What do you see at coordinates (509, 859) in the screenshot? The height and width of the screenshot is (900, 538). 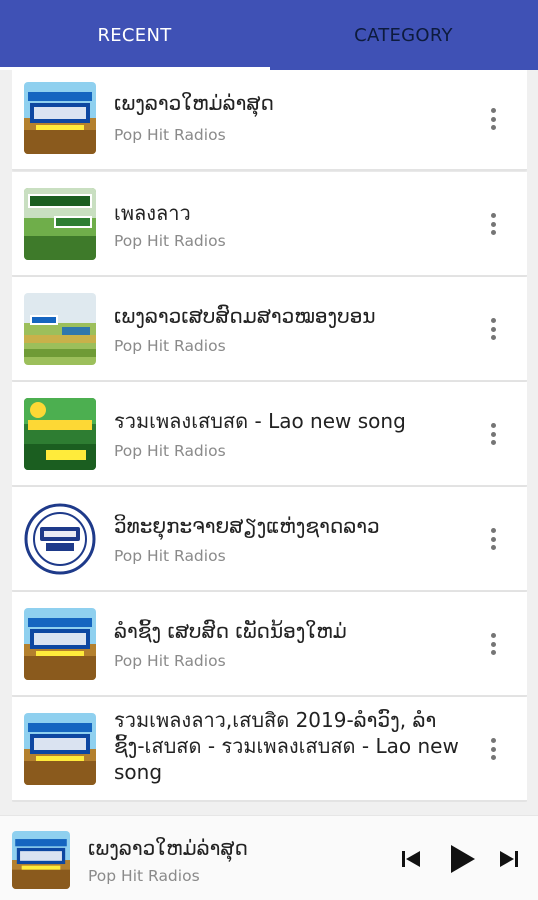 I see `skip-next-icon` at bounding box center [509, 859].